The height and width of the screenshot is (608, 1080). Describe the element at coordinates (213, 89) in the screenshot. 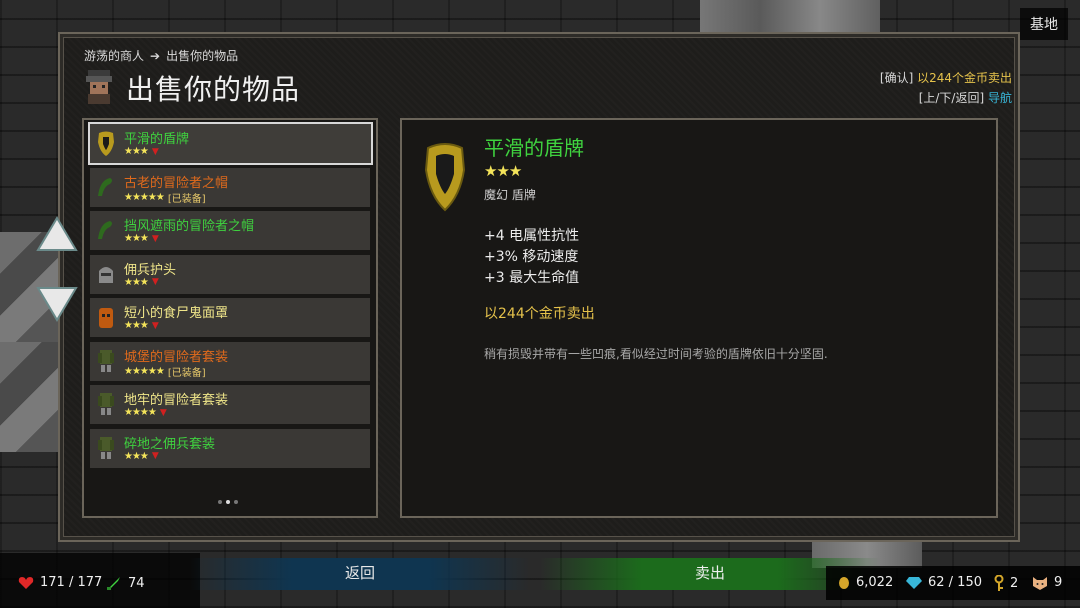

I see `page-title: 出售你的物品` at that location.